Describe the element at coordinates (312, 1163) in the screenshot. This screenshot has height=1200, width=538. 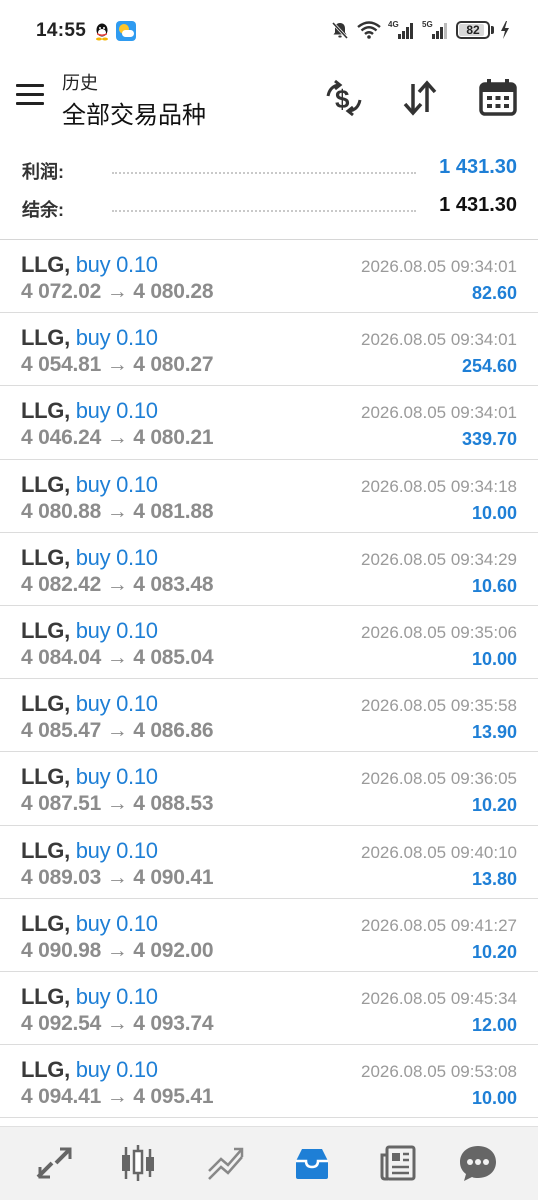
I see `history-icon` at that location.